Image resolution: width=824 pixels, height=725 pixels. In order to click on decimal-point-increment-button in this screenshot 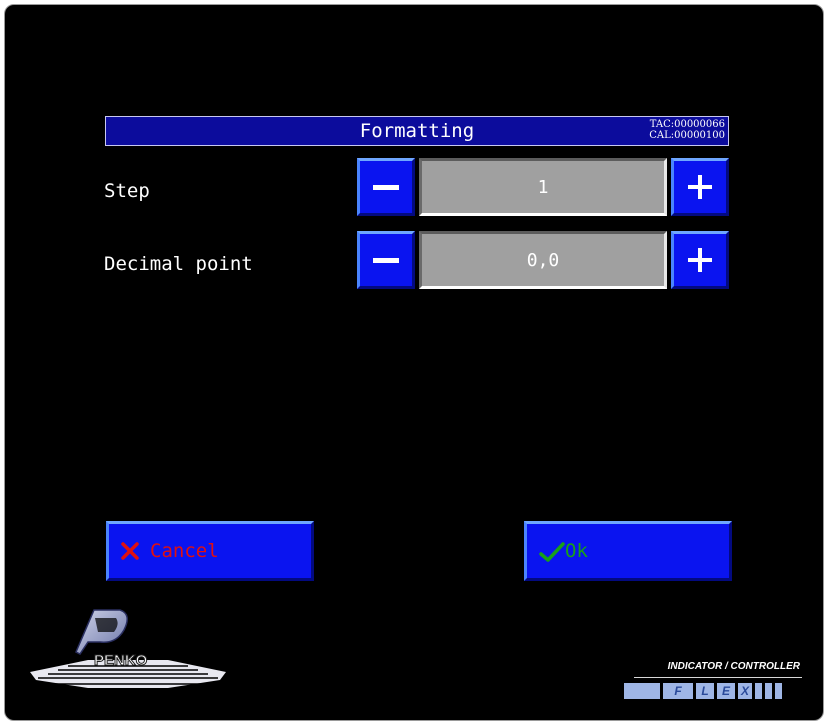, I will do `click(700, 260)`.